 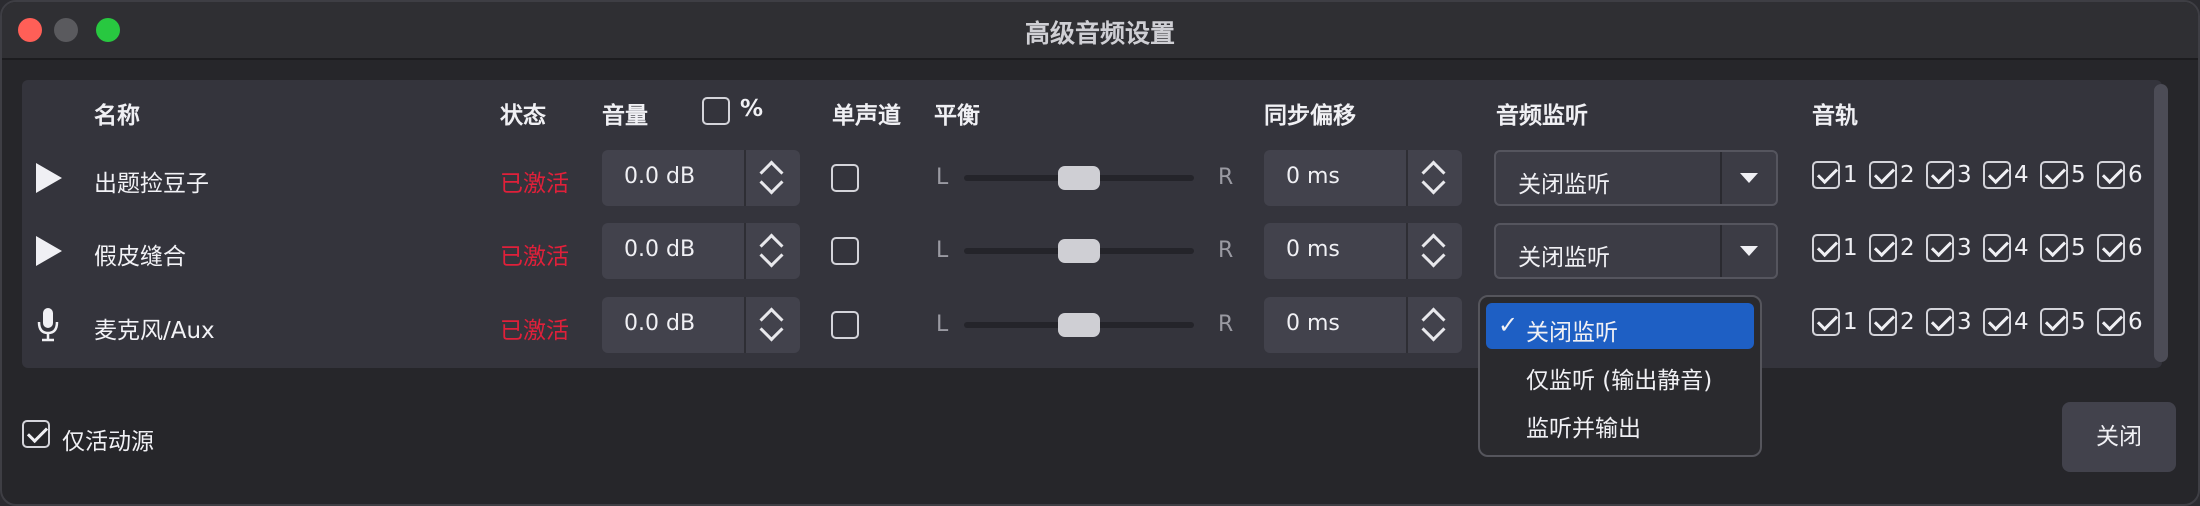 What do you see at coordinates (36, 434) in the screenshot?
I see `active-sources-only-checkbox` at bounding box center [36, 434].